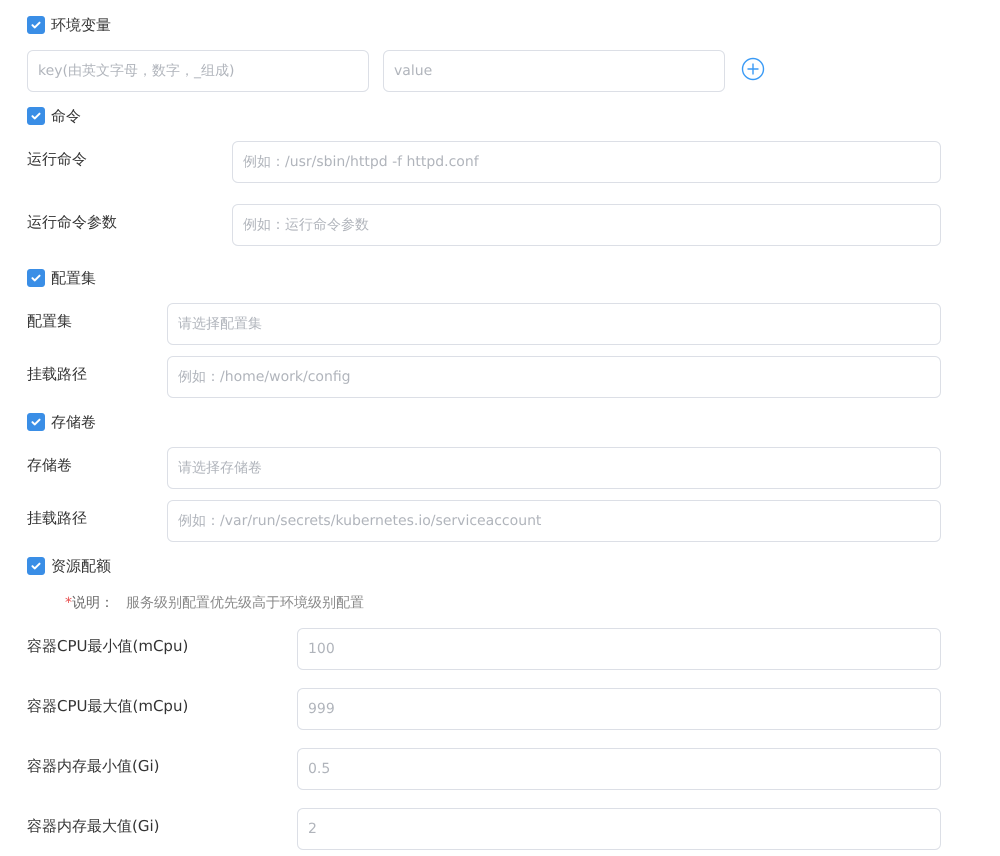  Describe the element at coordinates (619, 769) in the screenshot. I see `input-field: 0.5` at that location.